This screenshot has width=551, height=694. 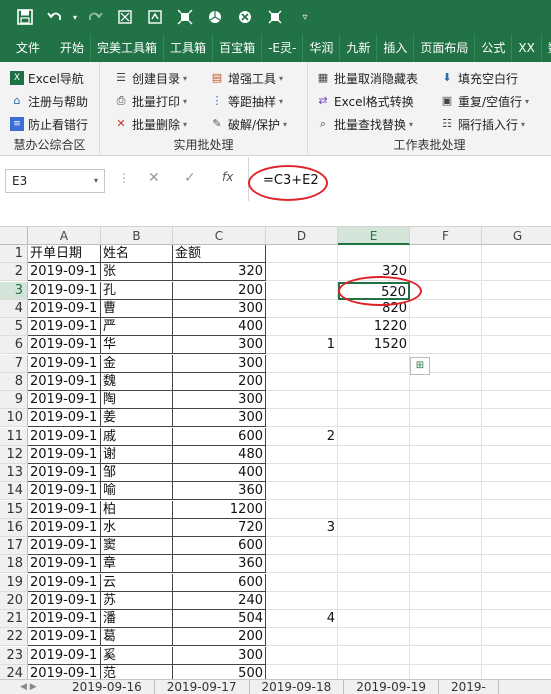 What do you see at coordinates (150, 101) in the screenshot?
I see `batch-print-button: ⎙ 批量打印 ▾` at bounding box center [150, 101].